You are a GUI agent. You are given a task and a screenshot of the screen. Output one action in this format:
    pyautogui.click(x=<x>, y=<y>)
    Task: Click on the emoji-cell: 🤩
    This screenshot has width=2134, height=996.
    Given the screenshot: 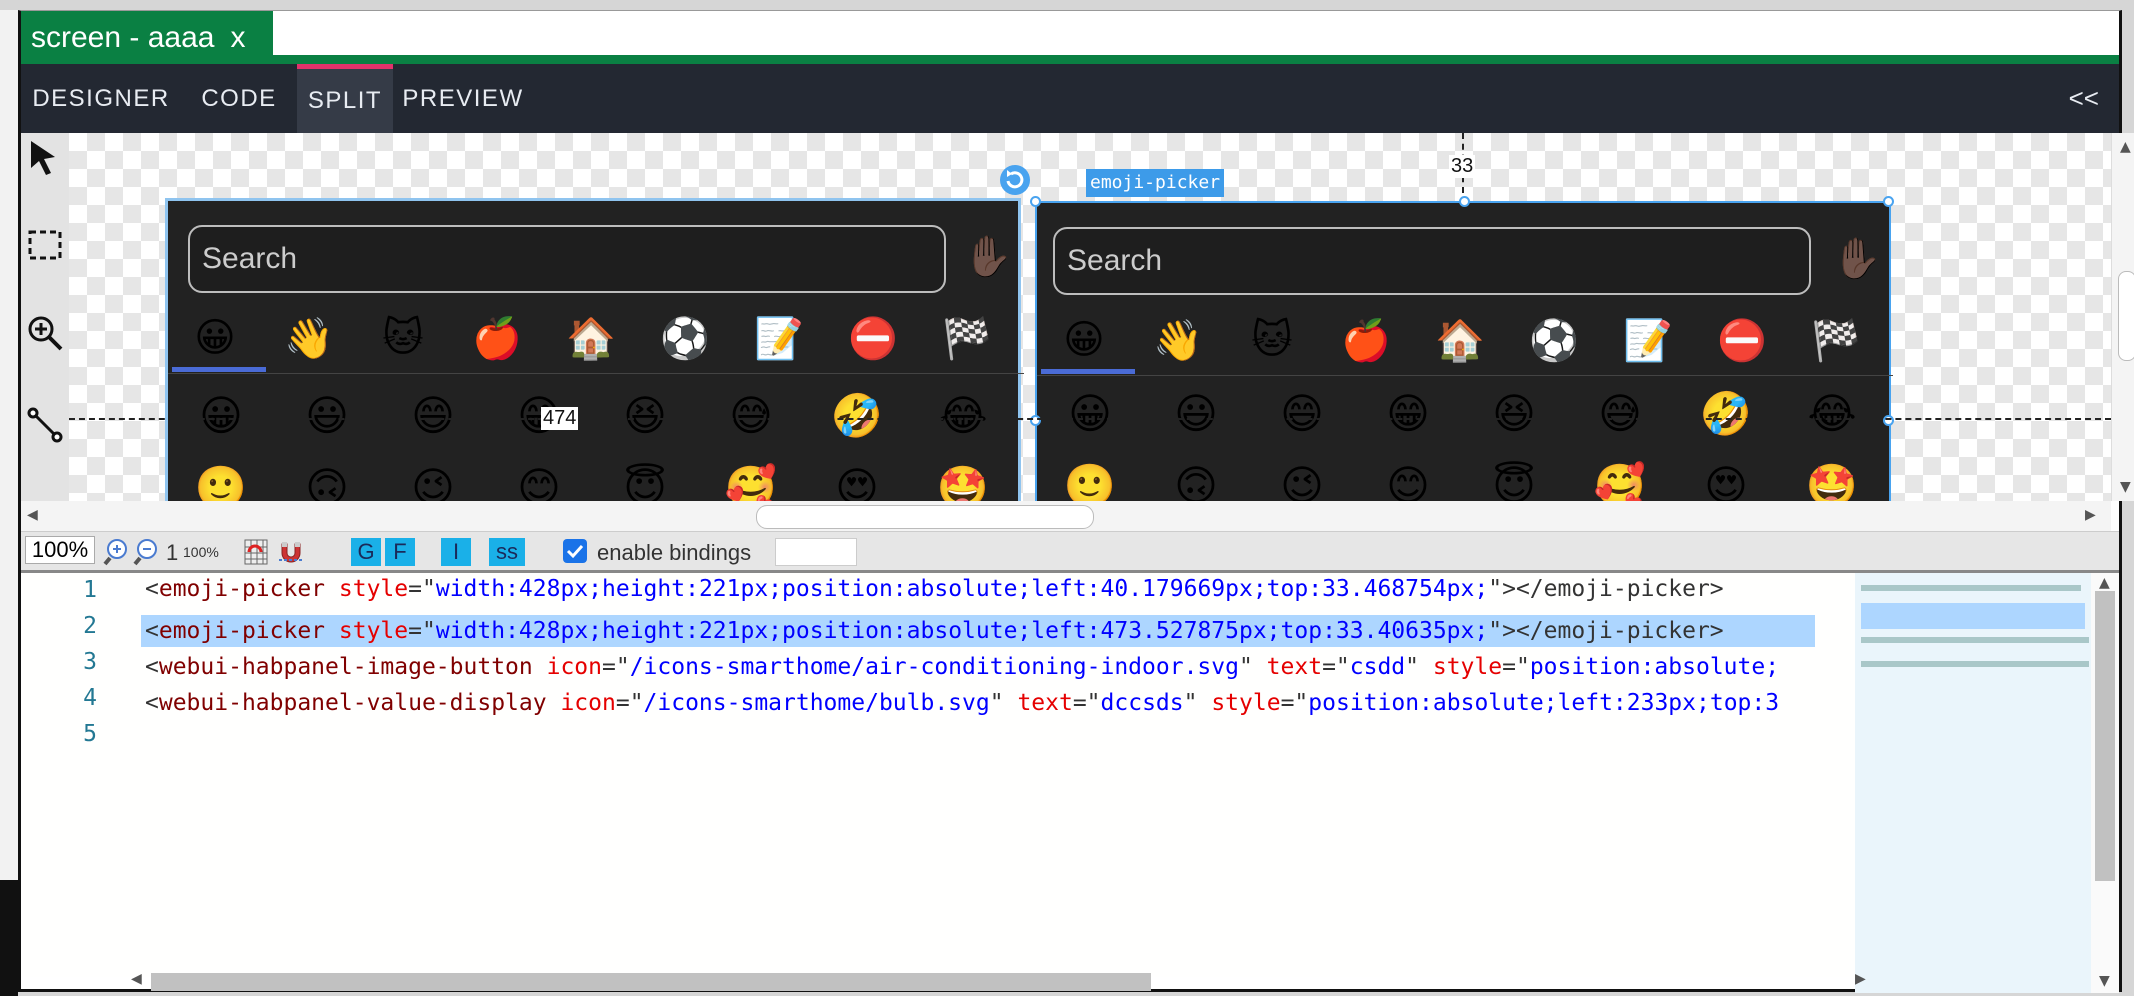 What is the action you would take?
    pyautogui.click(x=963, y=482)
    